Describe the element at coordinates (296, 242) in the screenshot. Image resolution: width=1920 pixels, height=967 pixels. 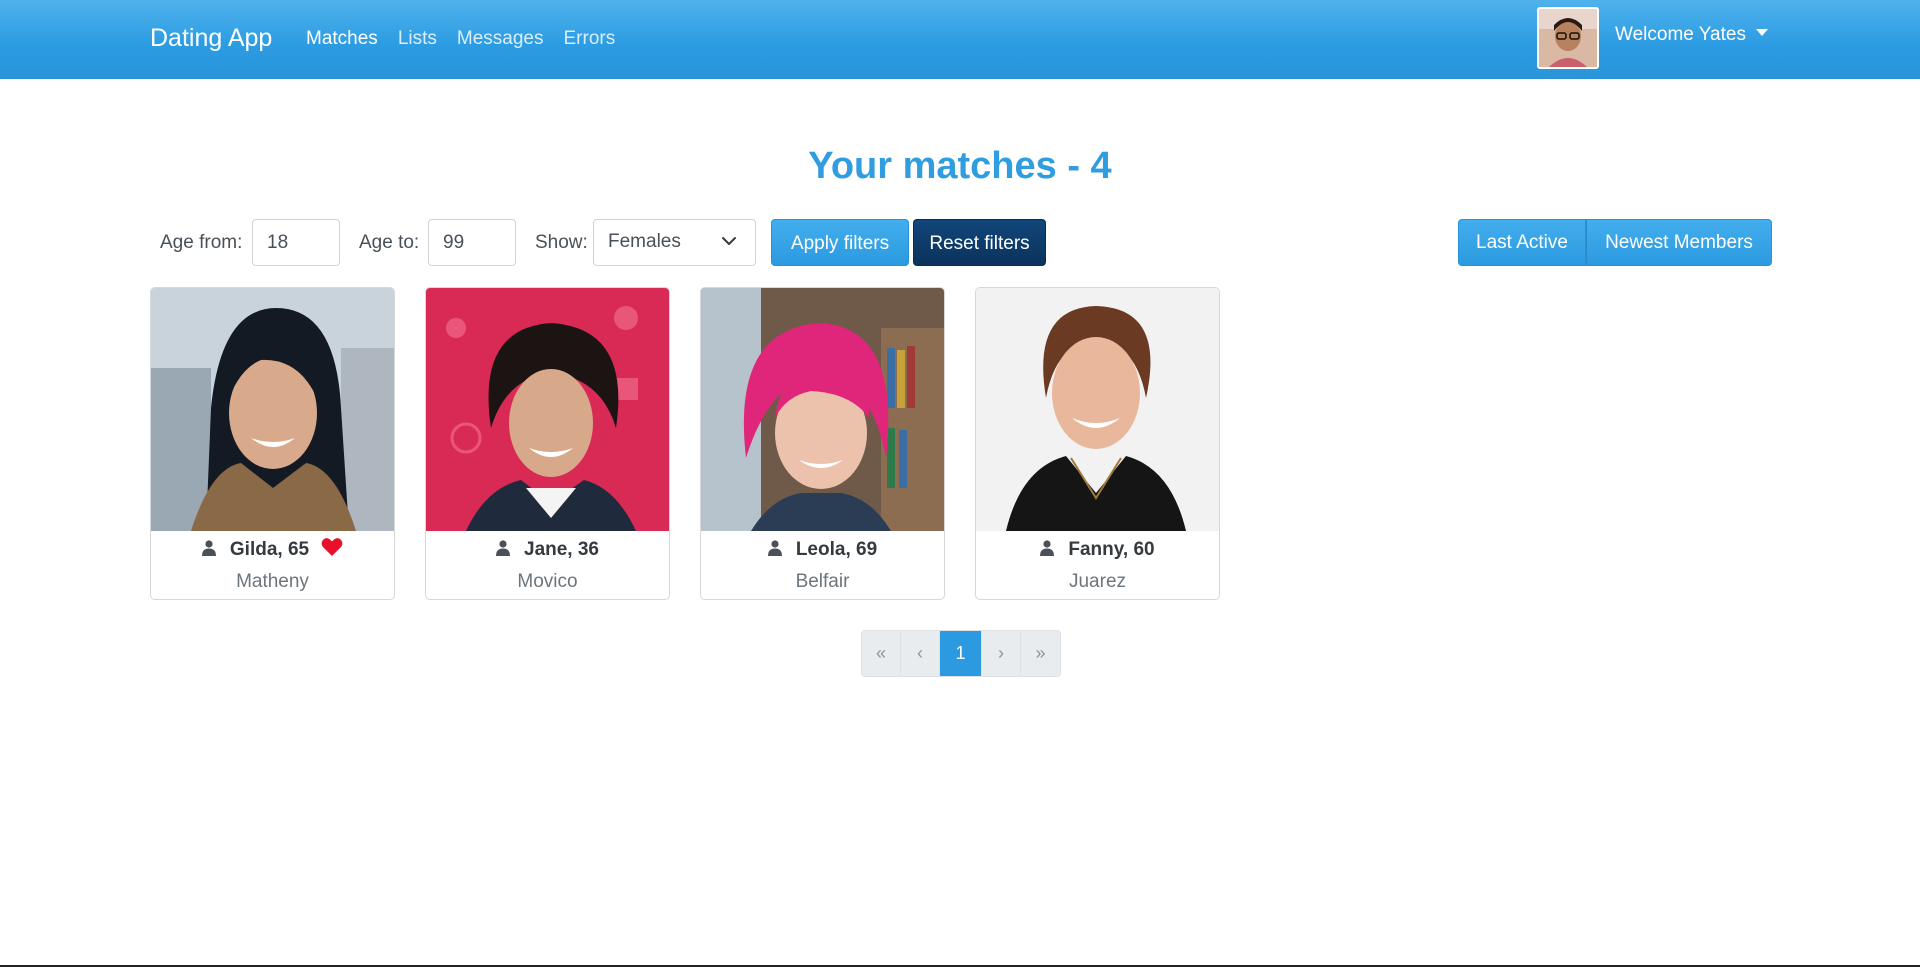
I see `age-from-input` at that location.